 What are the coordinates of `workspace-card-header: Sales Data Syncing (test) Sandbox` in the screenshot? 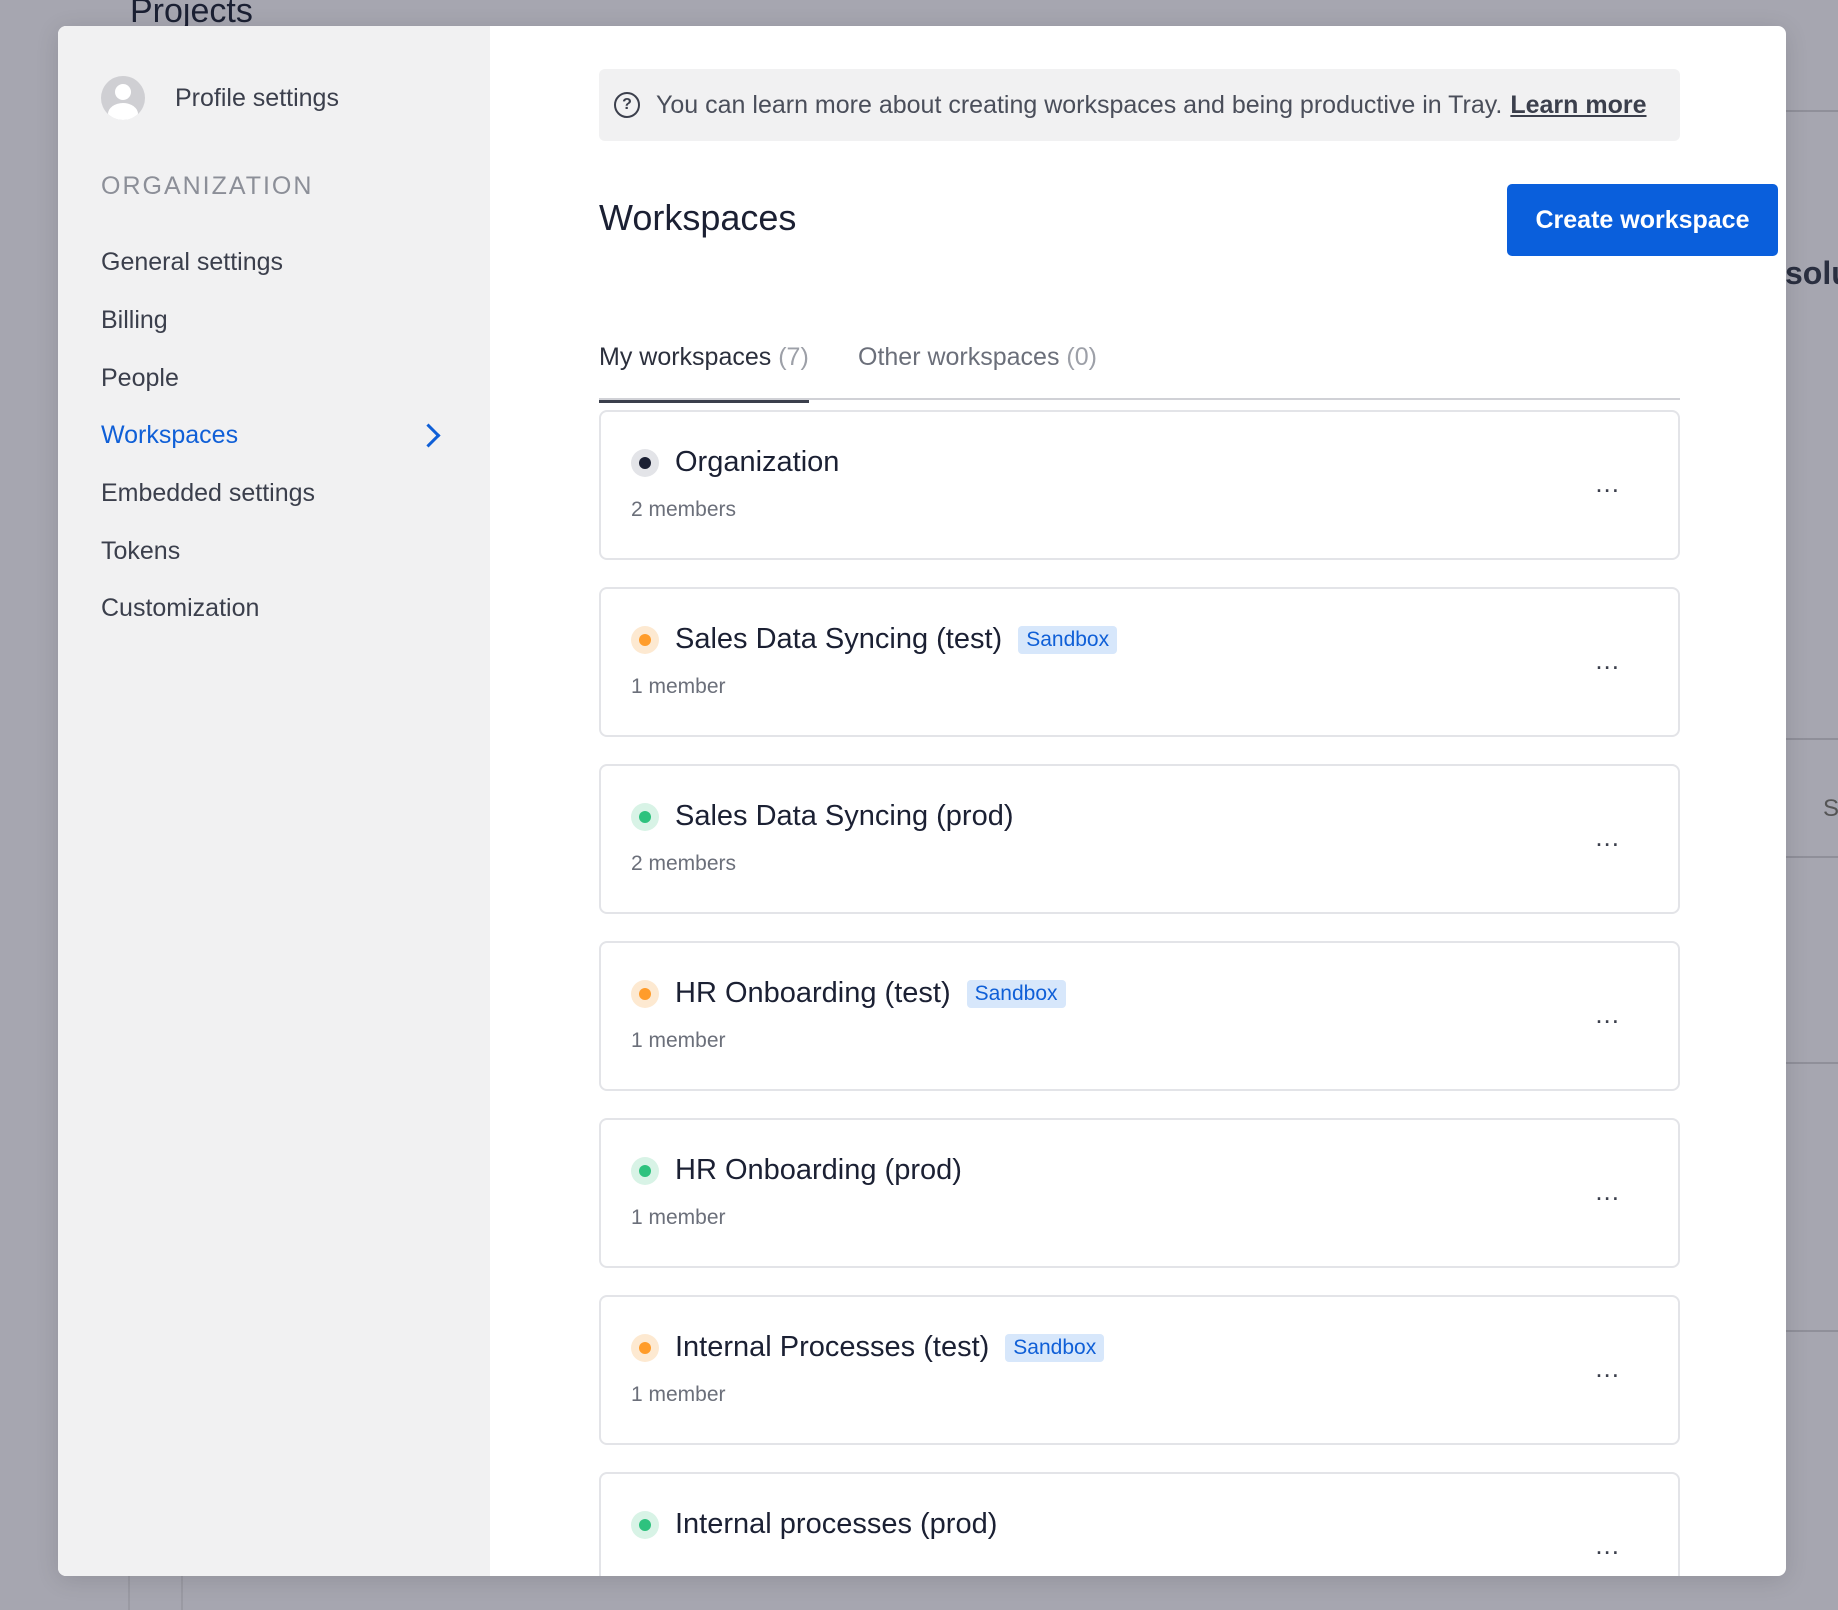 It's located at (874, 639).